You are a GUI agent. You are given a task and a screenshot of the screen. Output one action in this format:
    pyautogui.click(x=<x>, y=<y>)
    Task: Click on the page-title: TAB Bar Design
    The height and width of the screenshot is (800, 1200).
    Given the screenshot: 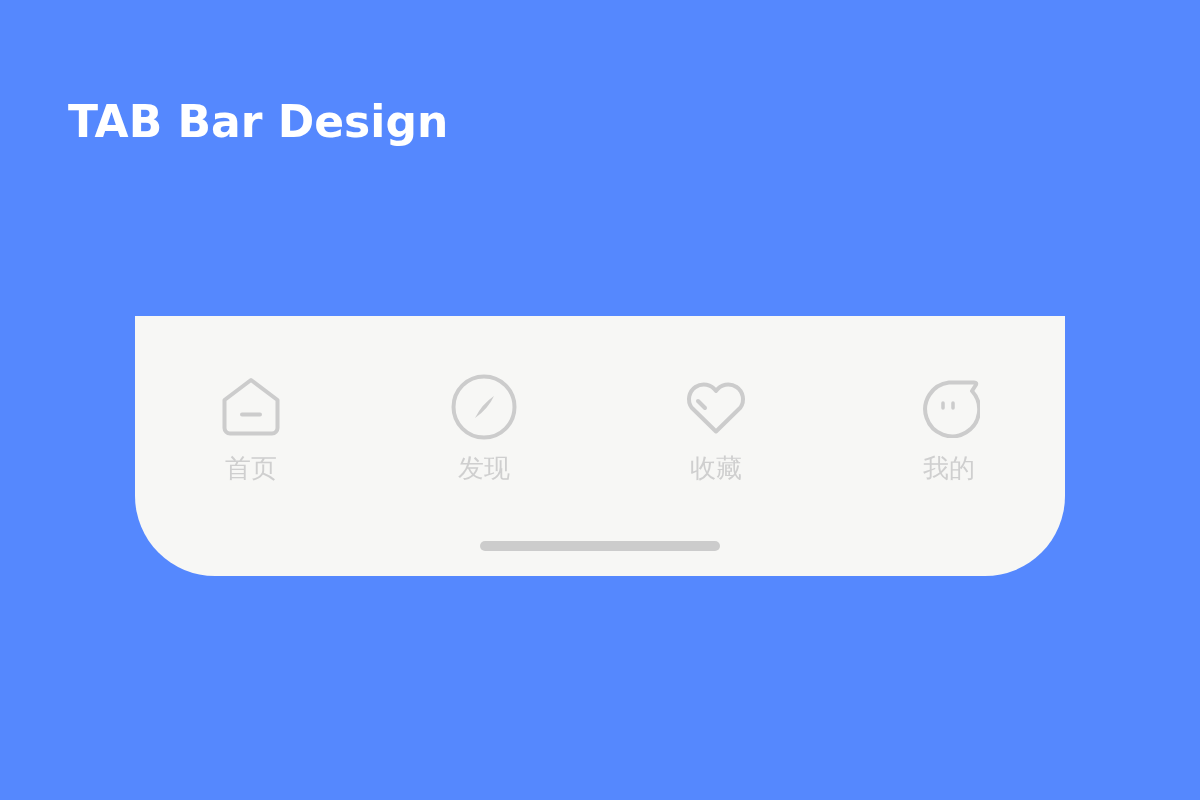 What is the action you would take?
    pyautogui.click(x=258, y=122)
    